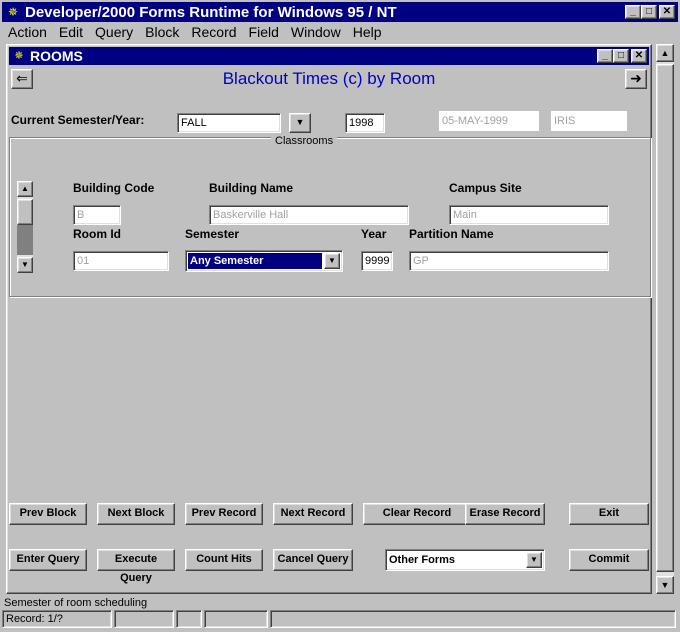 This screenshot has width=680, height=632. I want to click on app-minimize-button: _, so click(633, 12).